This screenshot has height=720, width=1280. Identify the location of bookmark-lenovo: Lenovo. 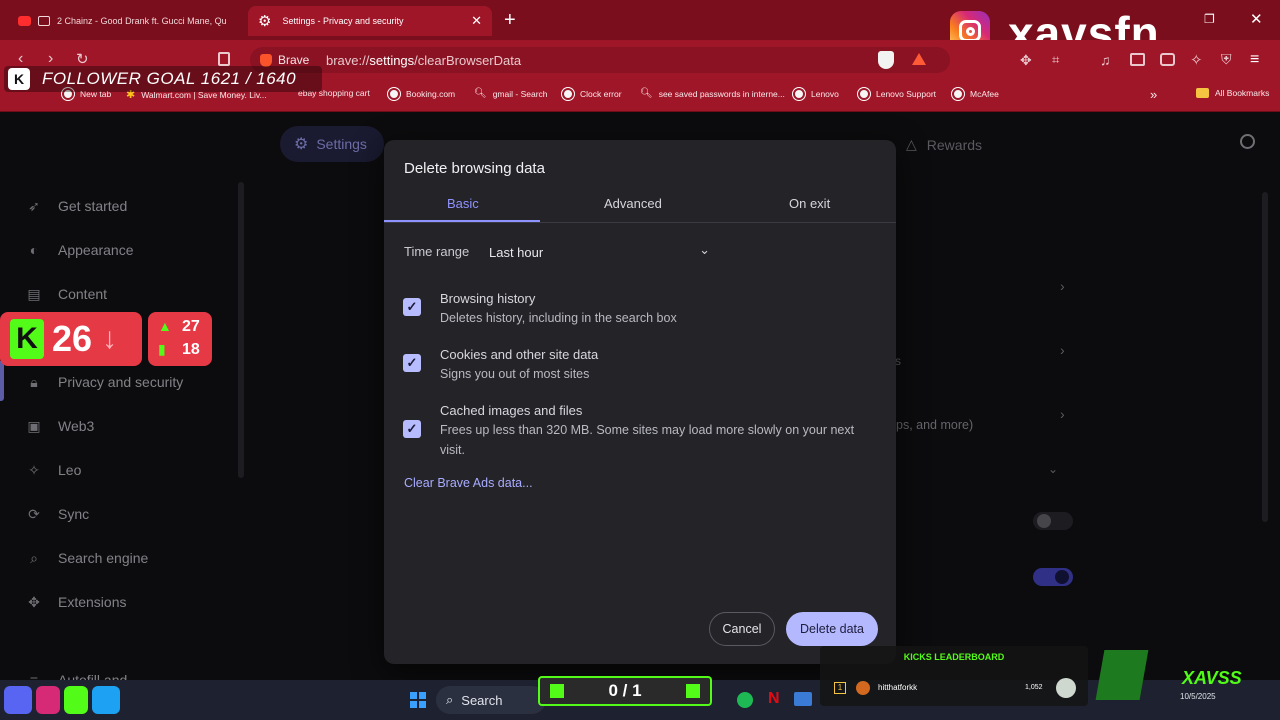
(816, 94).